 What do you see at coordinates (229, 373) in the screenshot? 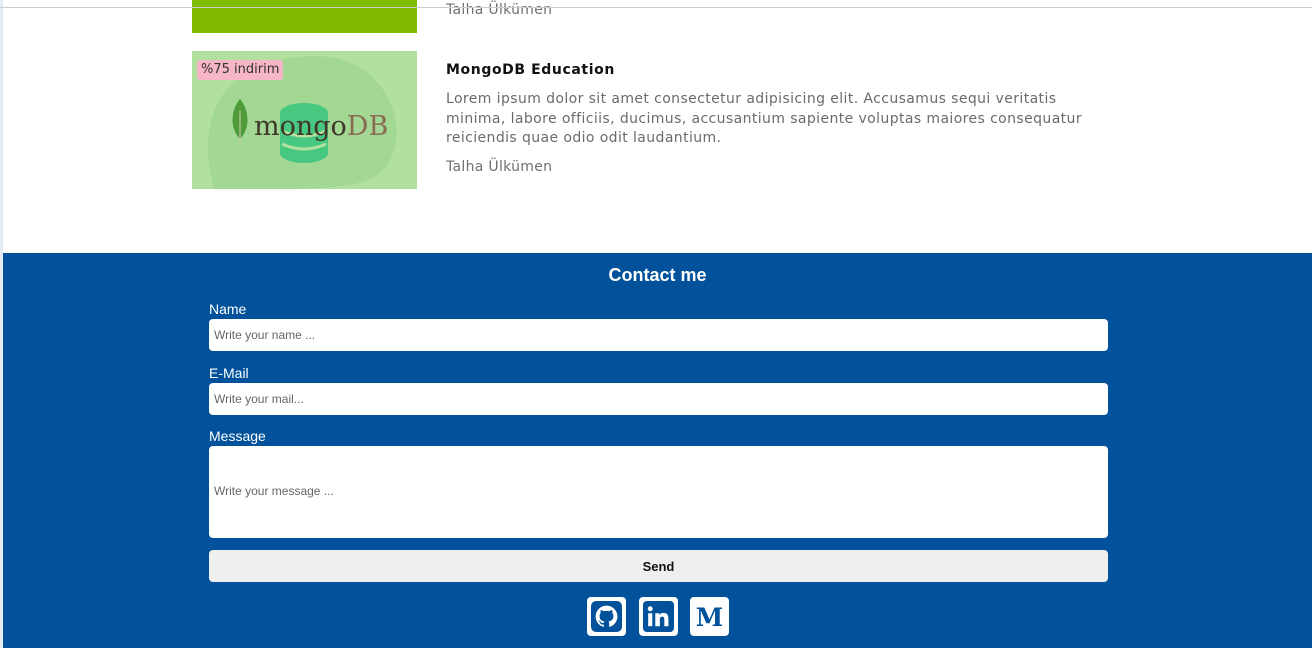
I see `email-label: E-Mail` at bounding box center [229, 373].